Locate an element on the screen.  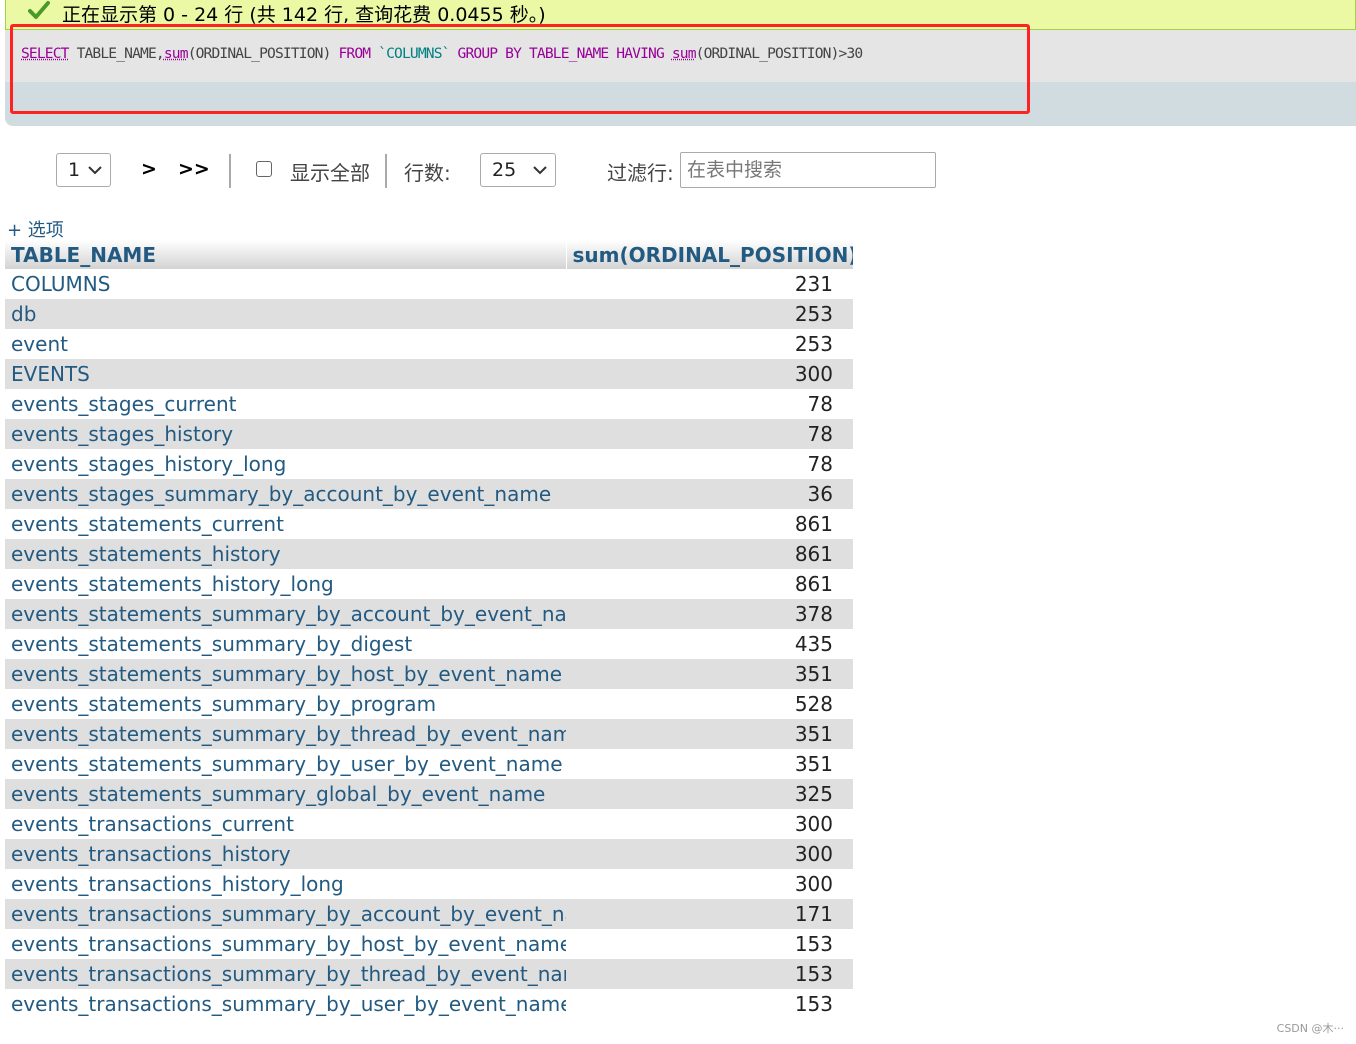
cell-table-name: events_stages_history_long is located at coordinates (285, 464).